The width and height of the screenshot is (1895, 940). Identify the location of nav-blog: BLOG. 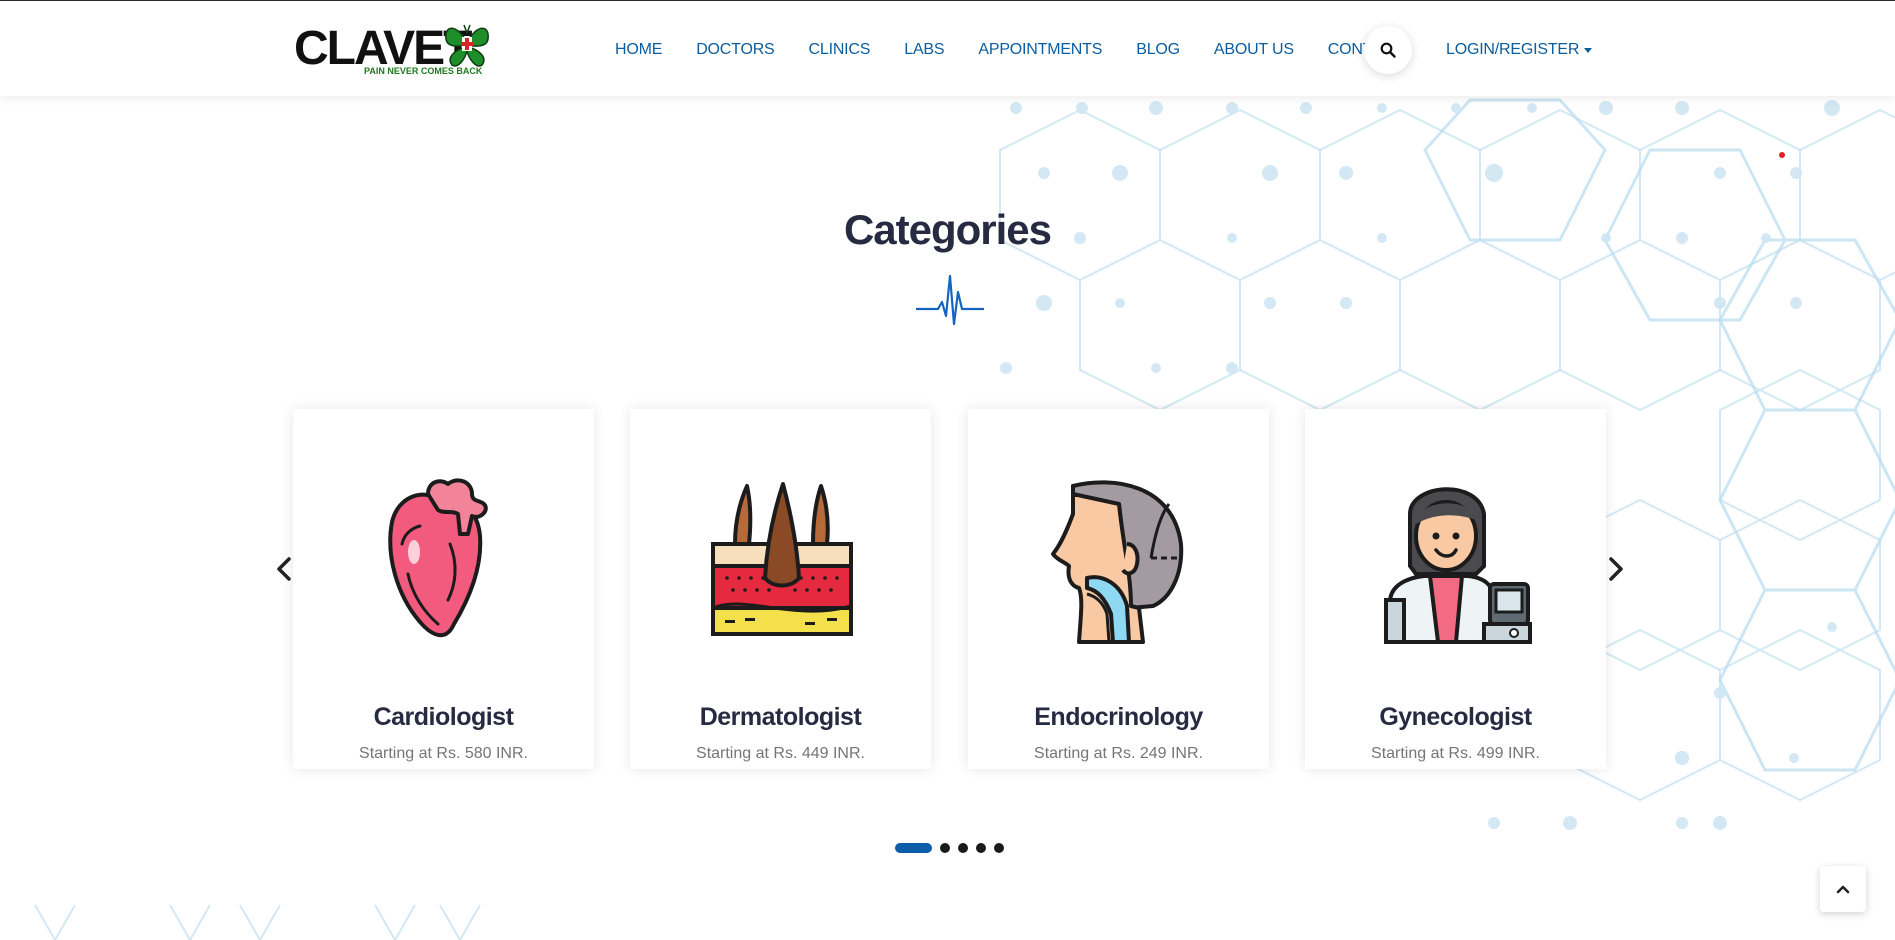
(1158, 50).